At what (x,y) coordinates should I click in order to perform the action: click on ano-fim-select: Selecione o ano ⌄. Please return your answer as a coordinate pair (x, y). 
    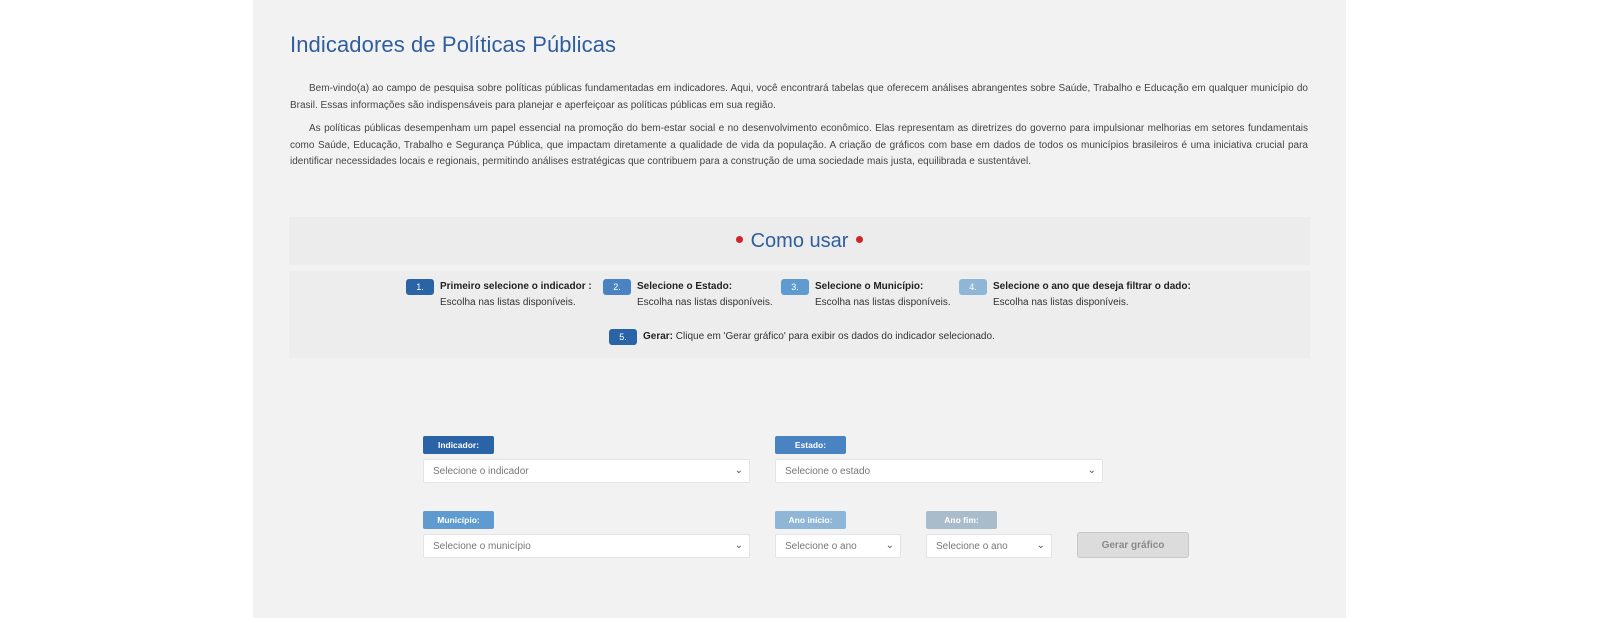
    Looking at the image, I should click on (989, 546).